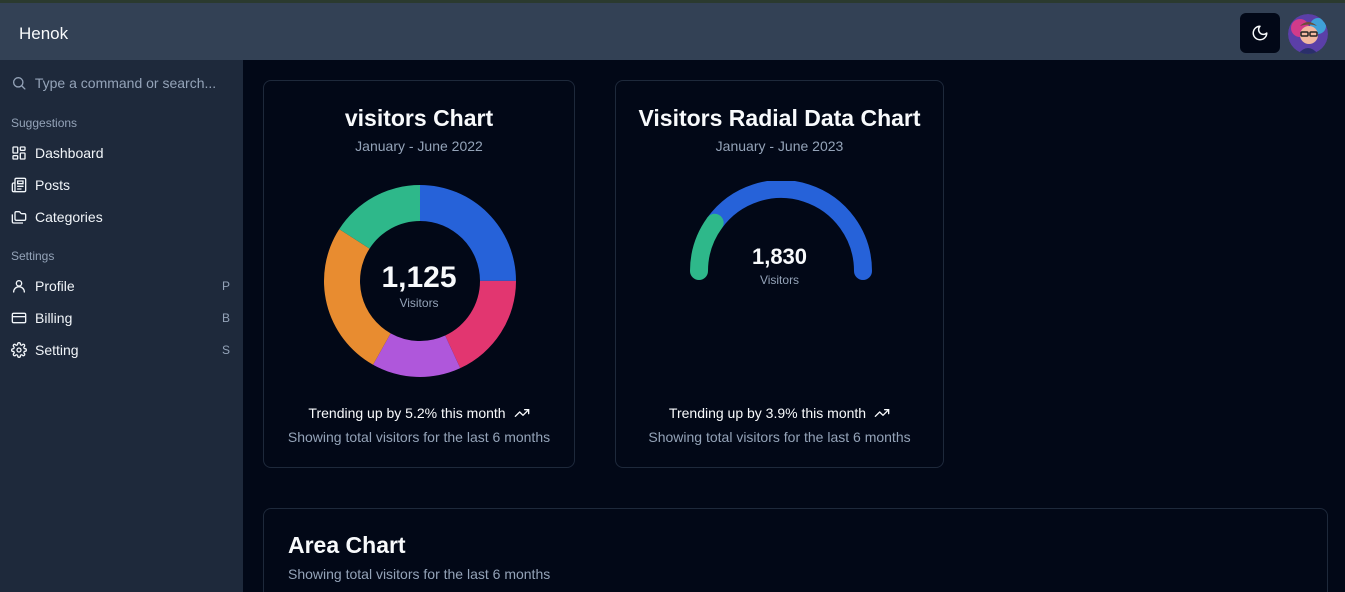 The height and width of the screenshot is (592, 1345). I want to click on user-icon, so click(19, 286).